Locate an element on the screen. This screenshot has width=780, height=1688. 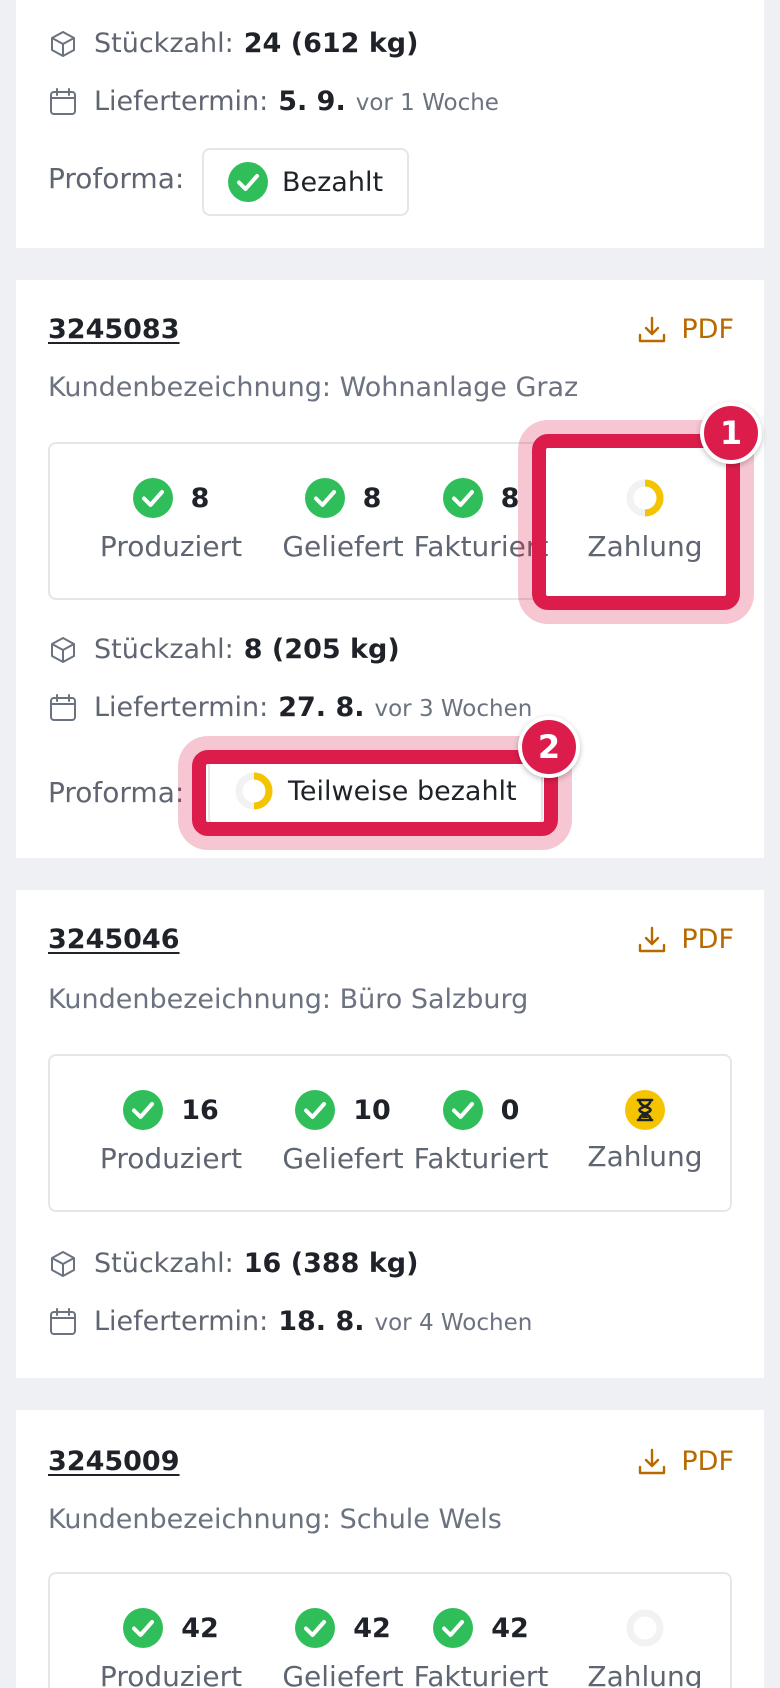
proforma-status-badge: Teilweise bezahlt is located at coordinates (375, 791).